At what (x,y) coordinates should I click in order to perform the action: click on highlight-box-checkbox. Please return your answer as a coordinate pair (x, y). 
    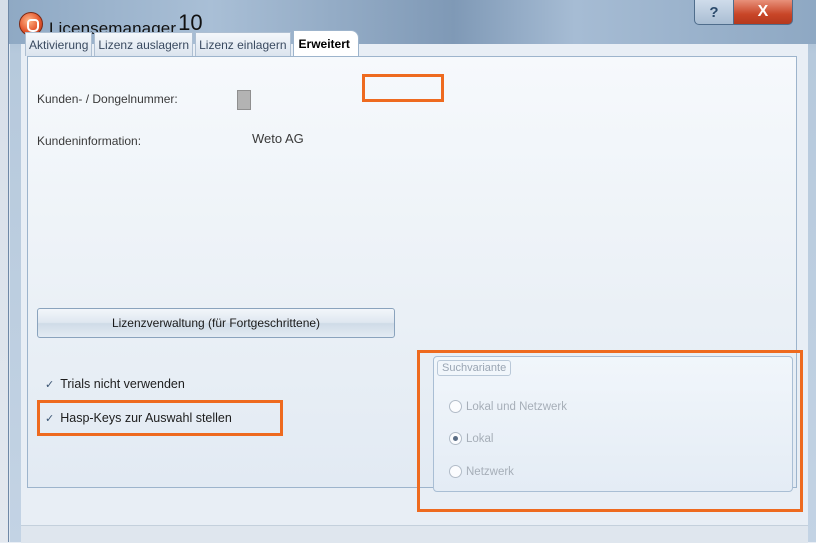
    Looking at the image, I should click on (160, 418).